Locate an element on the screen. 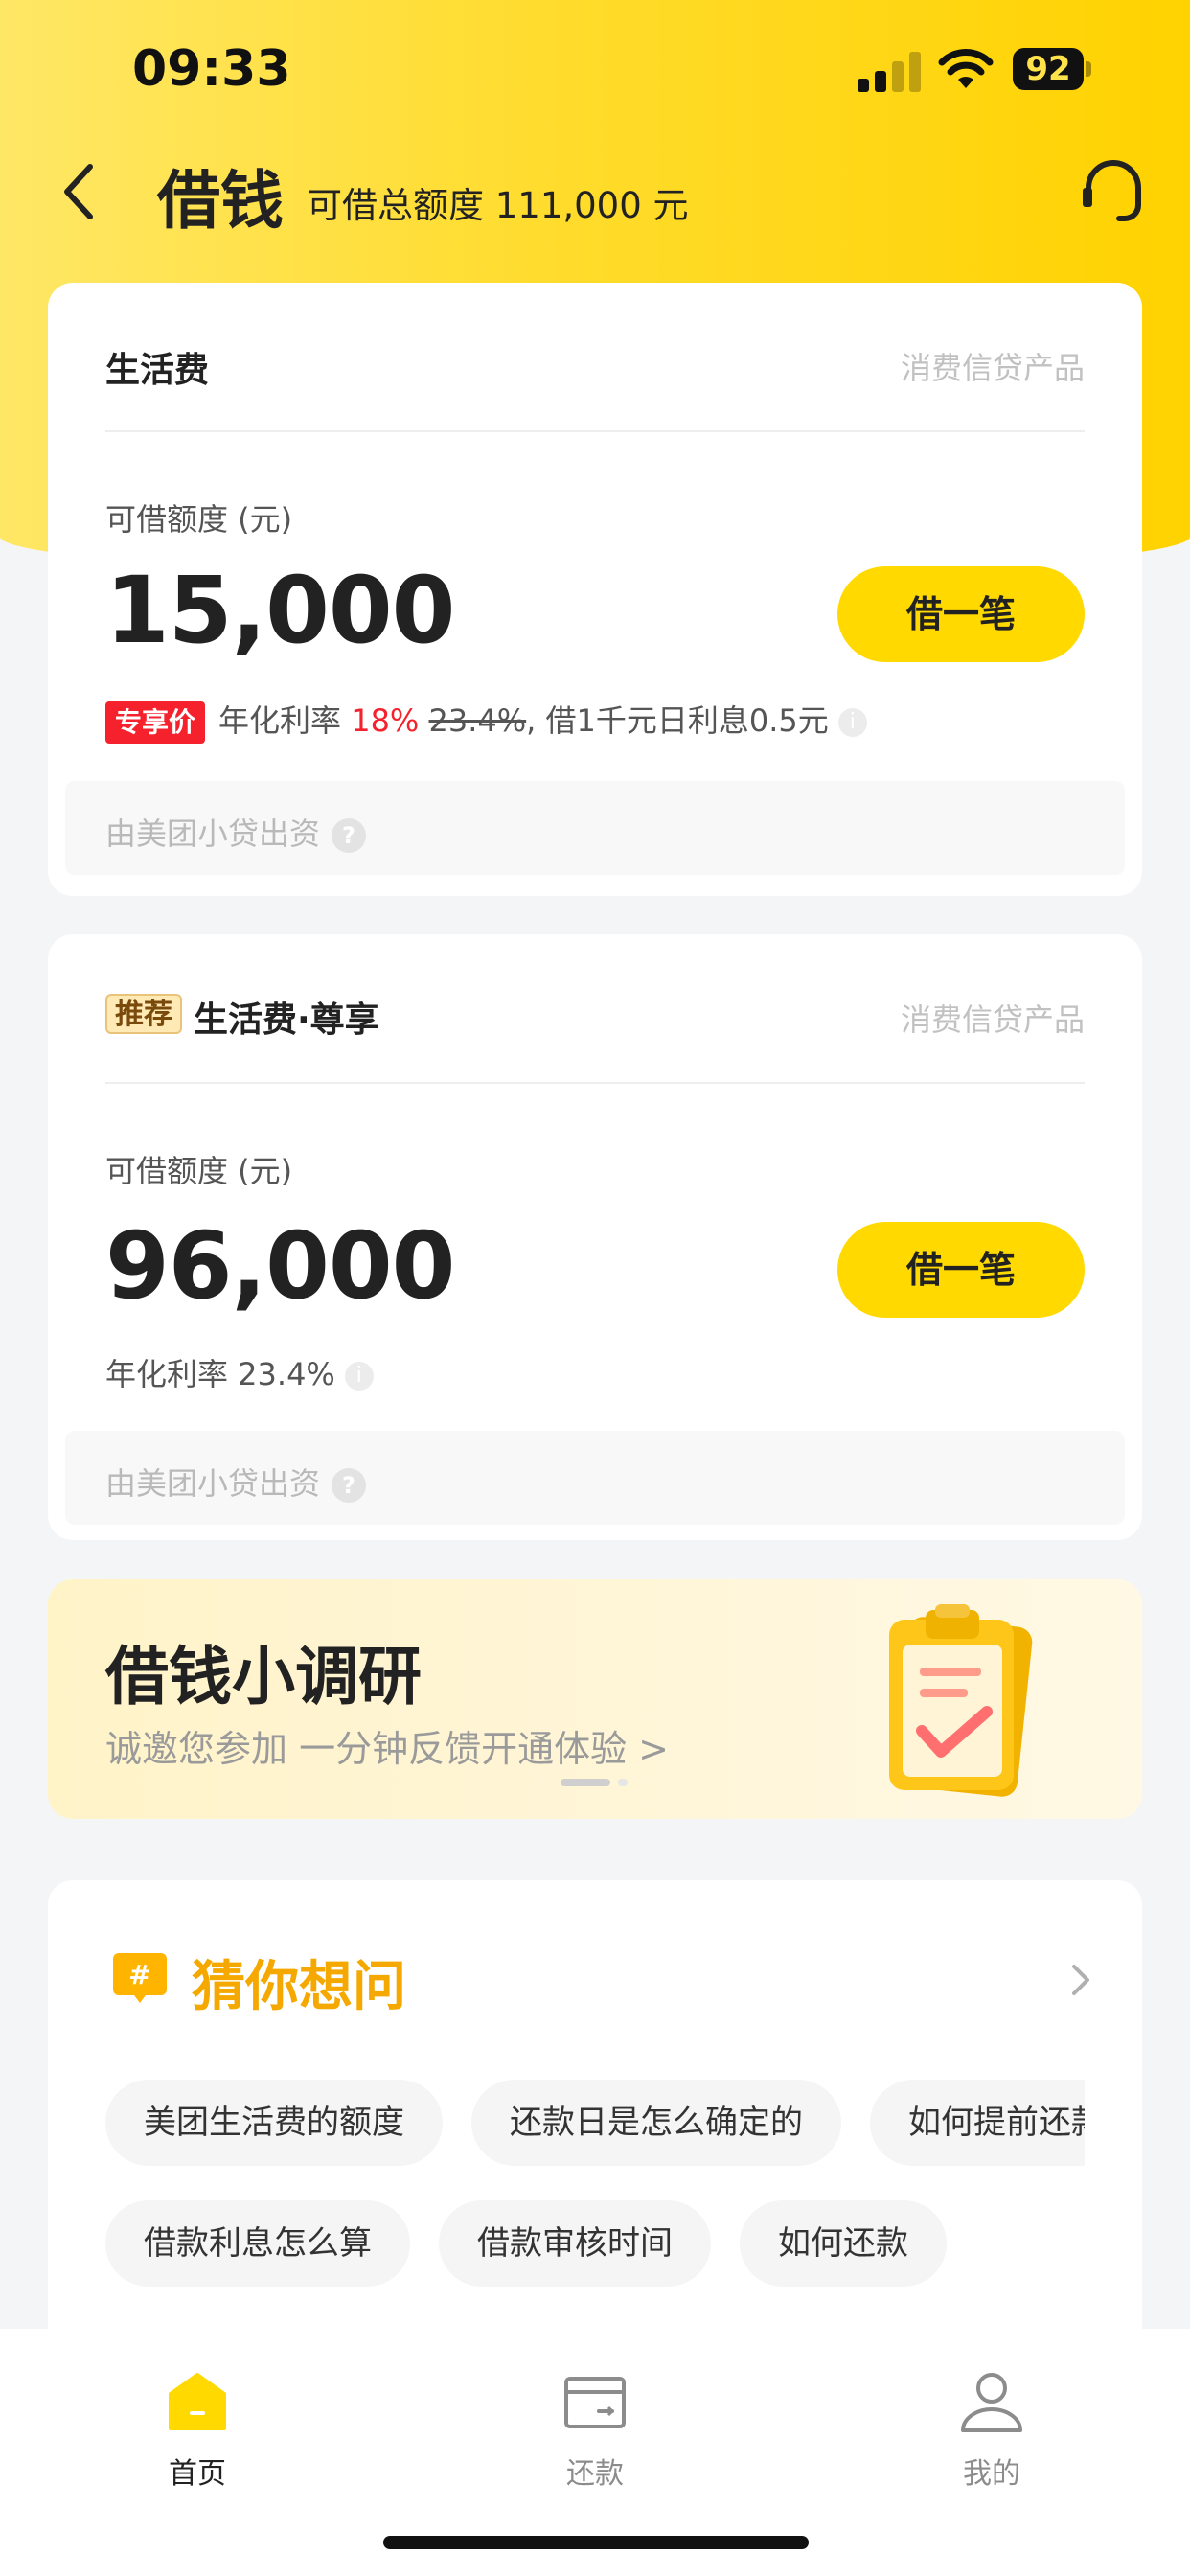 The image size is (1190, 2576). rate-text: 年化利率 23.4% is located at coordinates (220, 1374).